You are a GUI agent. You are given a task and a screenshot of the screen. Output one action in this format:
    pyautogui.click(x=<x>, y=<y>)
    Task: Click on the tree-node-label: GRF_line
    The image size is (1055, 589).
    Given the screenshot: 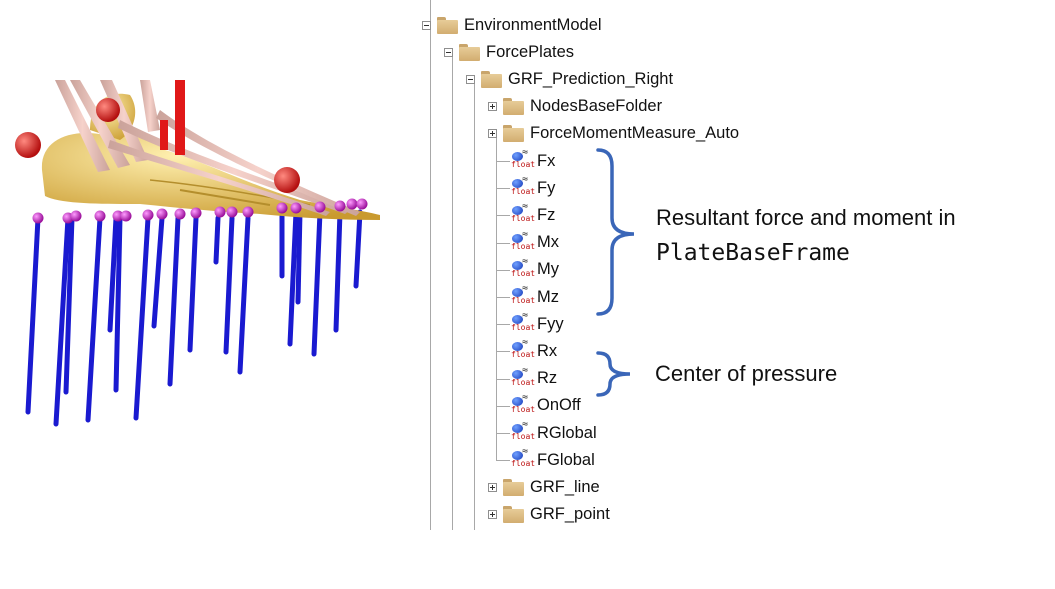 What is the action you would take?
    pyautogui.click(x=565, y=486)
    